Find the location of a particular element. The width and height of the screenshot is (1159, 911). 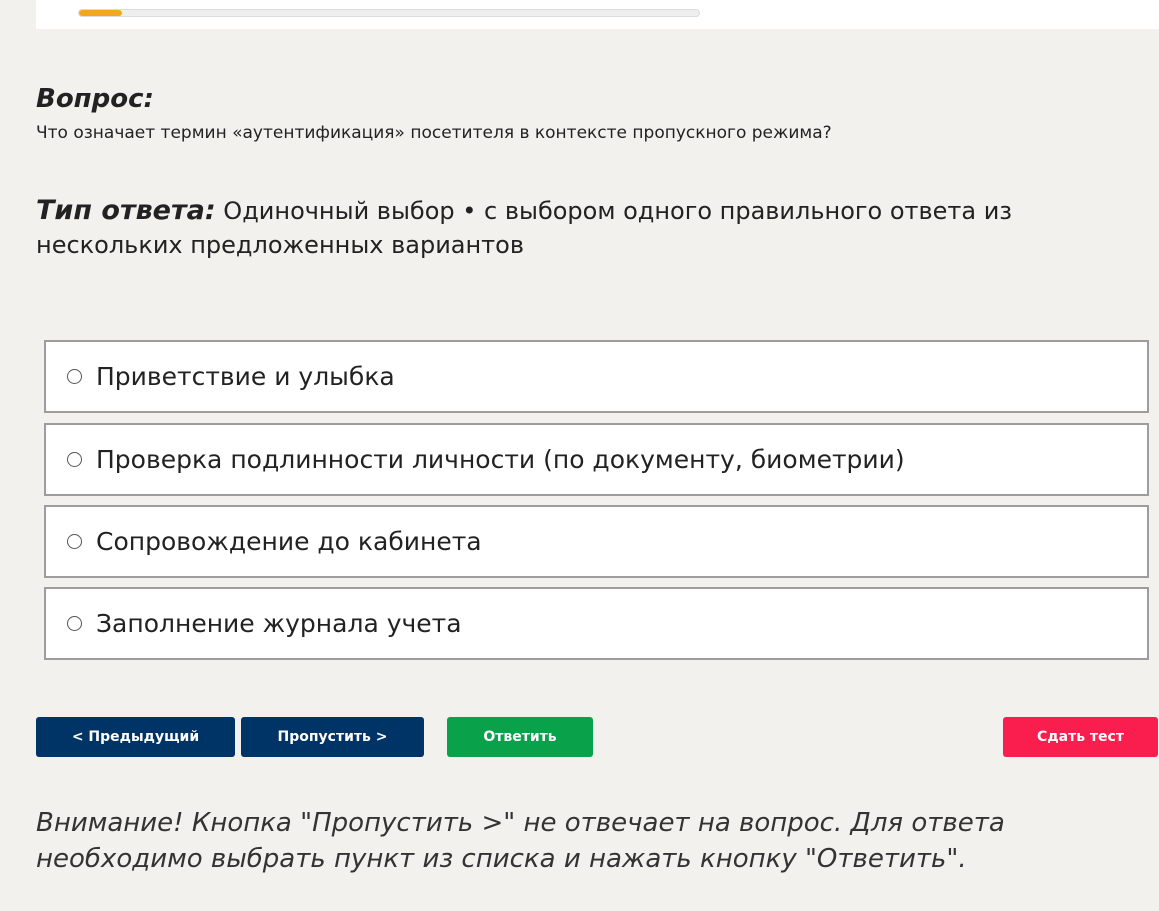

option-label: Сопровождение до кабинета is located at coordinates (289, 541).